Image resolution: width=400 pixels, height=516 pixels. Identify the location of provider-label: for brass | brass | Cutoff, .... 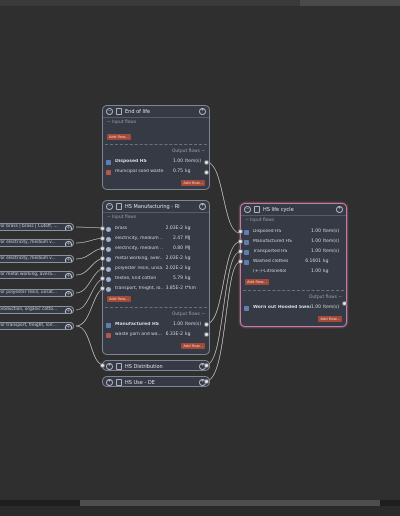
(29, 226).